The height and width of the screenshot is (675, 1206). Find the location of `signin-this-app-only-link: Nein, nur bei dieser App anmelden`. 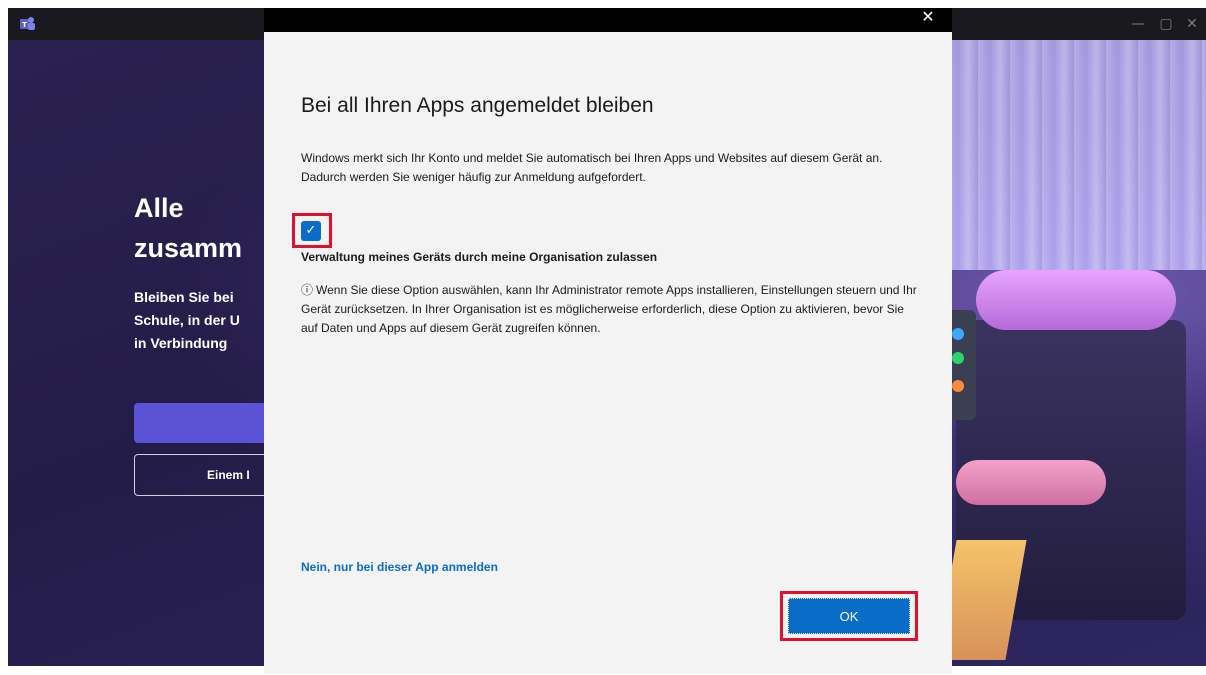

signin-this-app-only-link: Nein, nur bei dieser App anmelden is located at coordinates (399, 567).